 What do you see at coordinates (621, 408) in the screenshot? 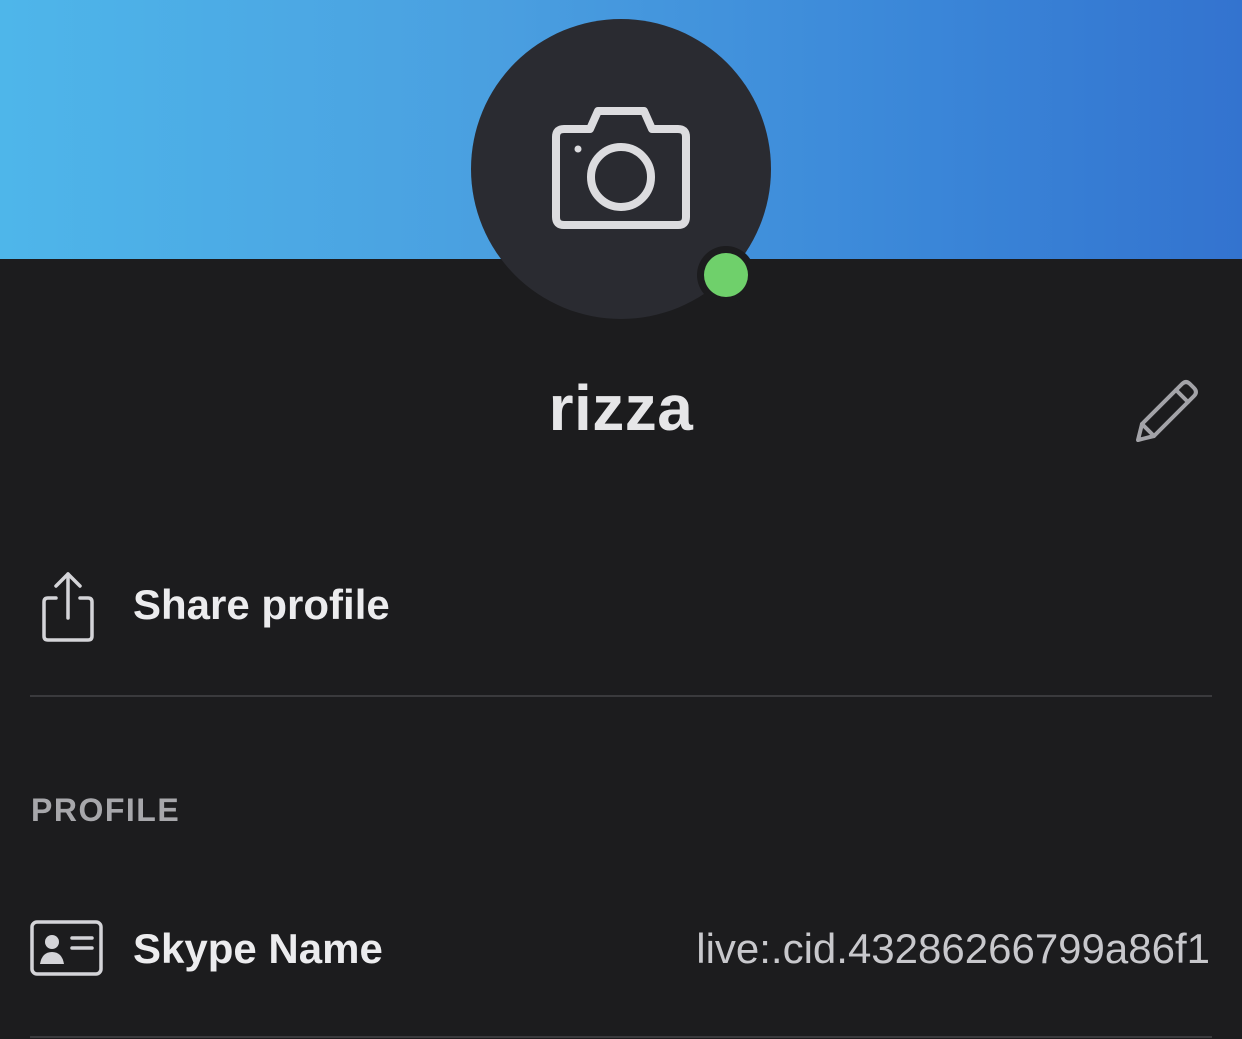
I see `profile-display-name: rizza` at bounding box center [621, 408].